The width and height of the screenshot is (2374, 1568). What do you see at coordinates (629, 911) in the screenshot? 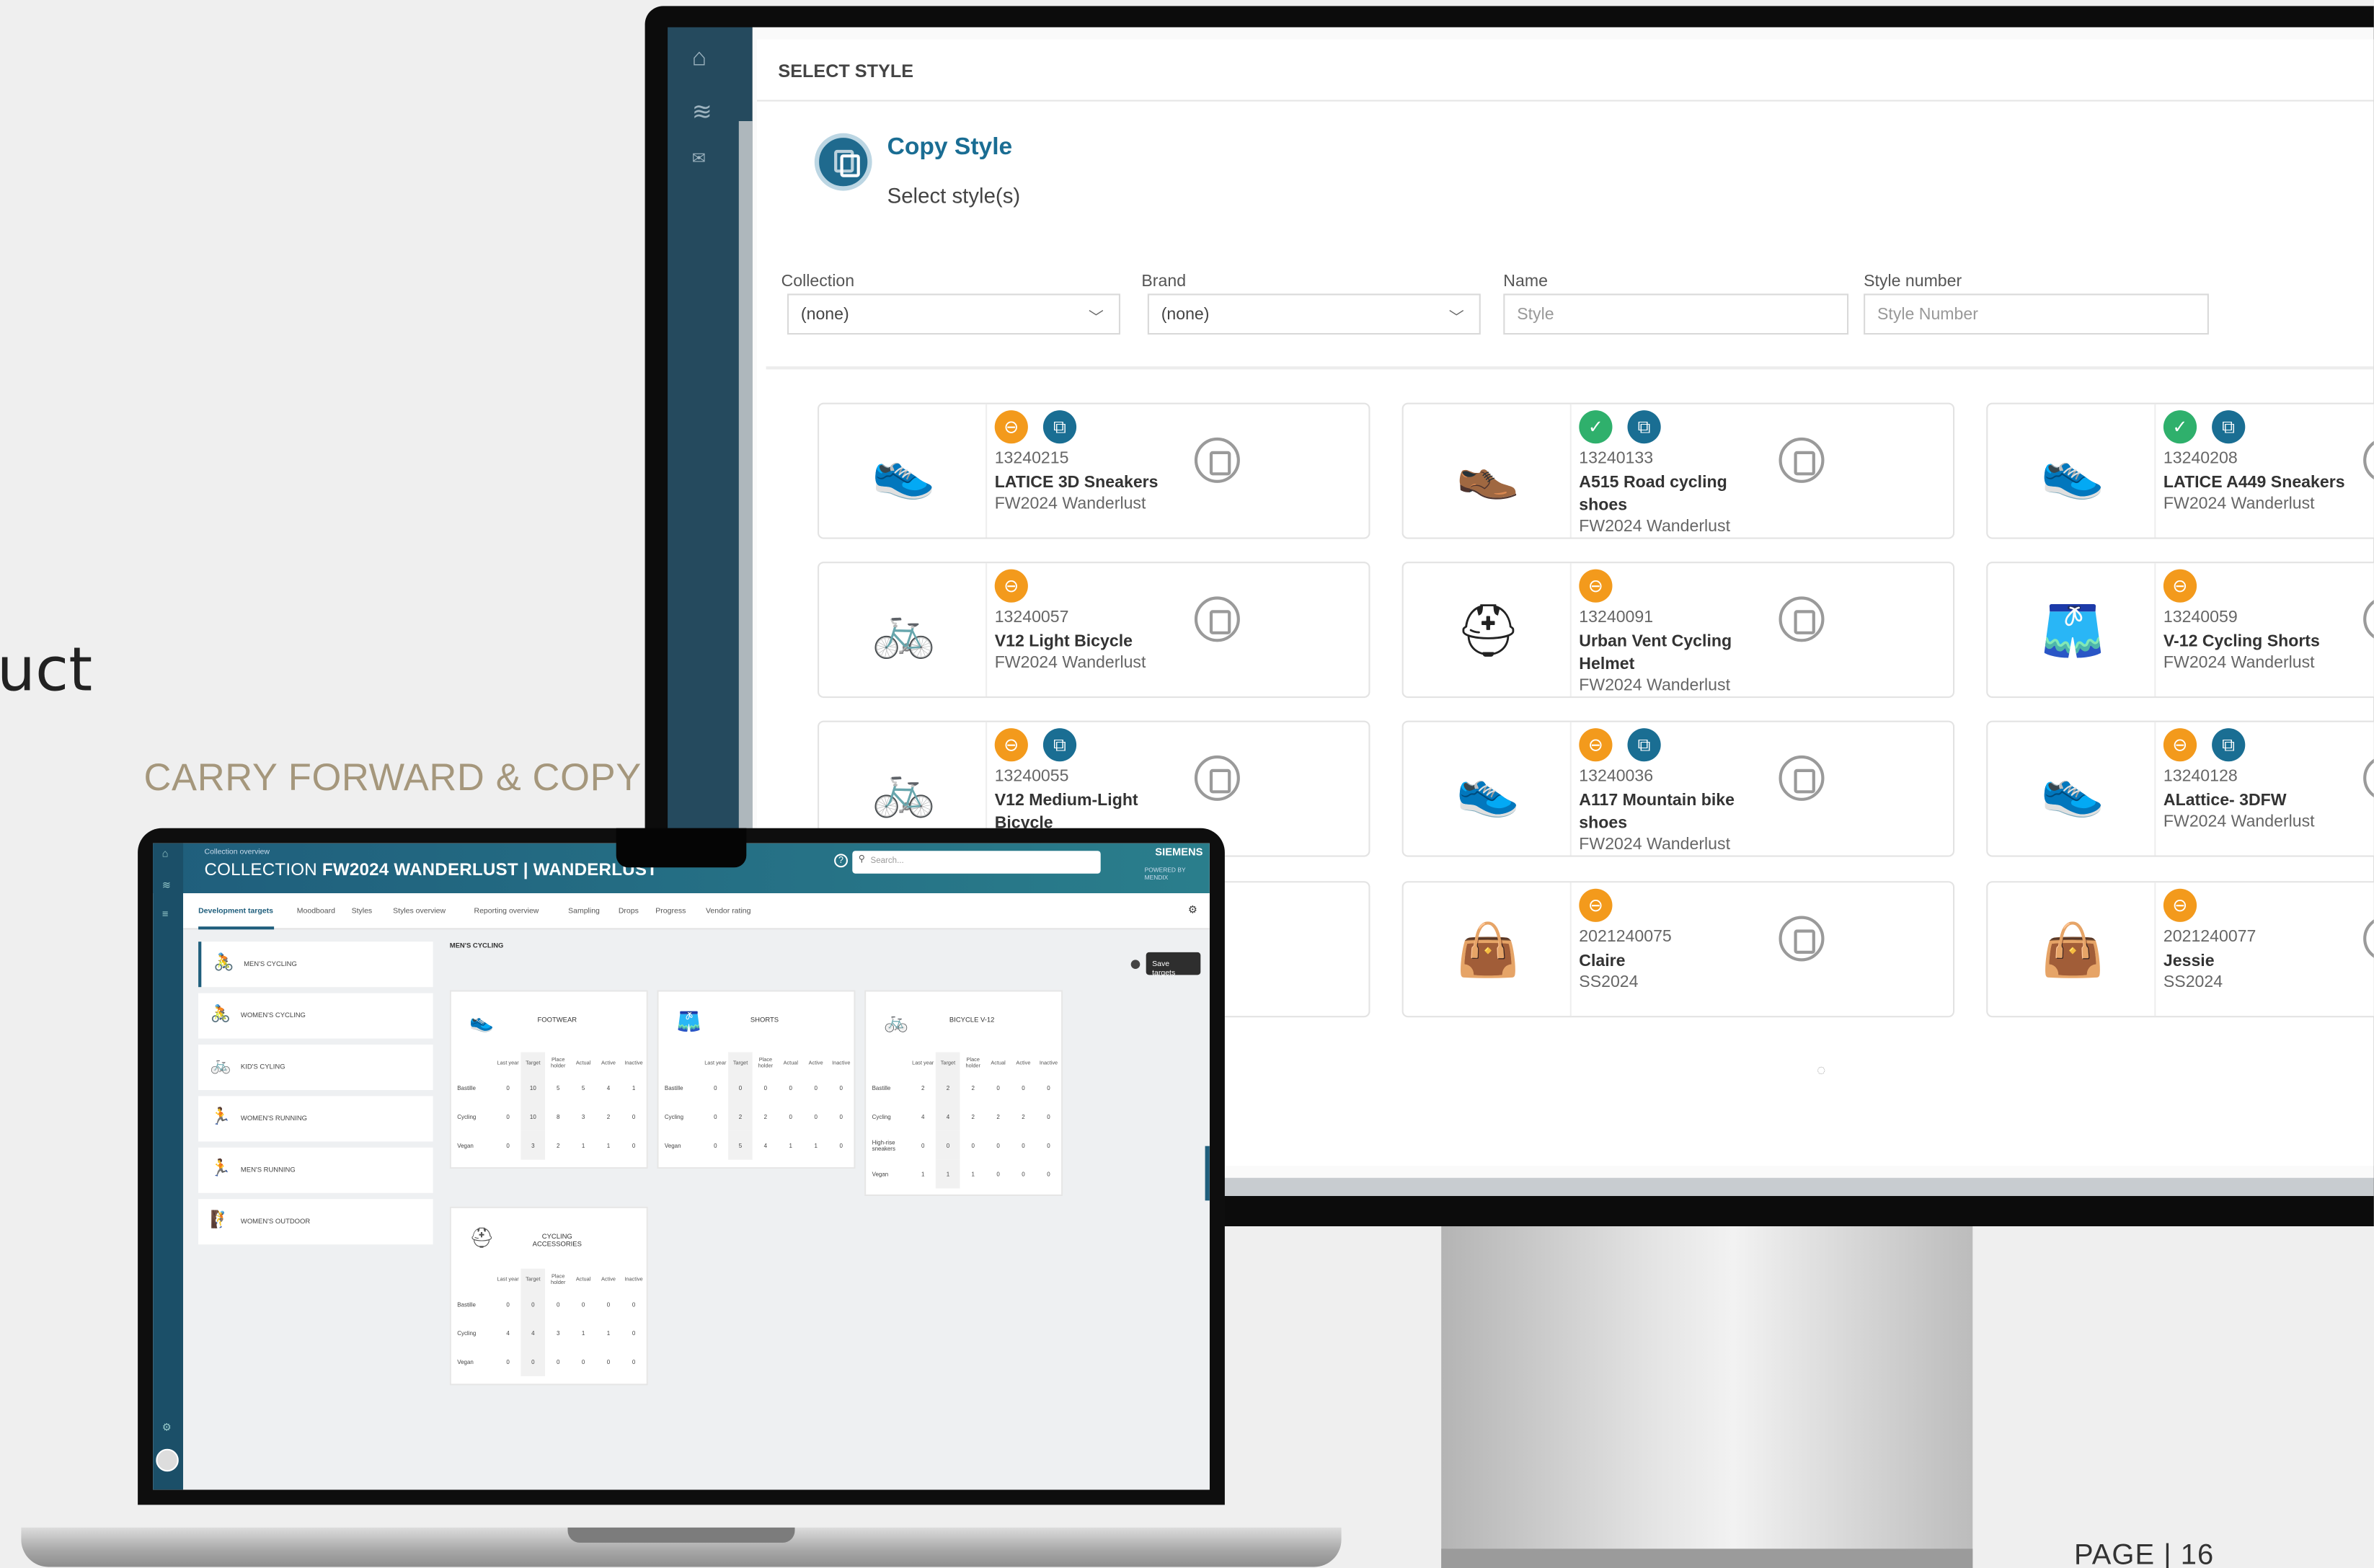
I see `tab-drops: Drops` at bounding box center [629, 911].